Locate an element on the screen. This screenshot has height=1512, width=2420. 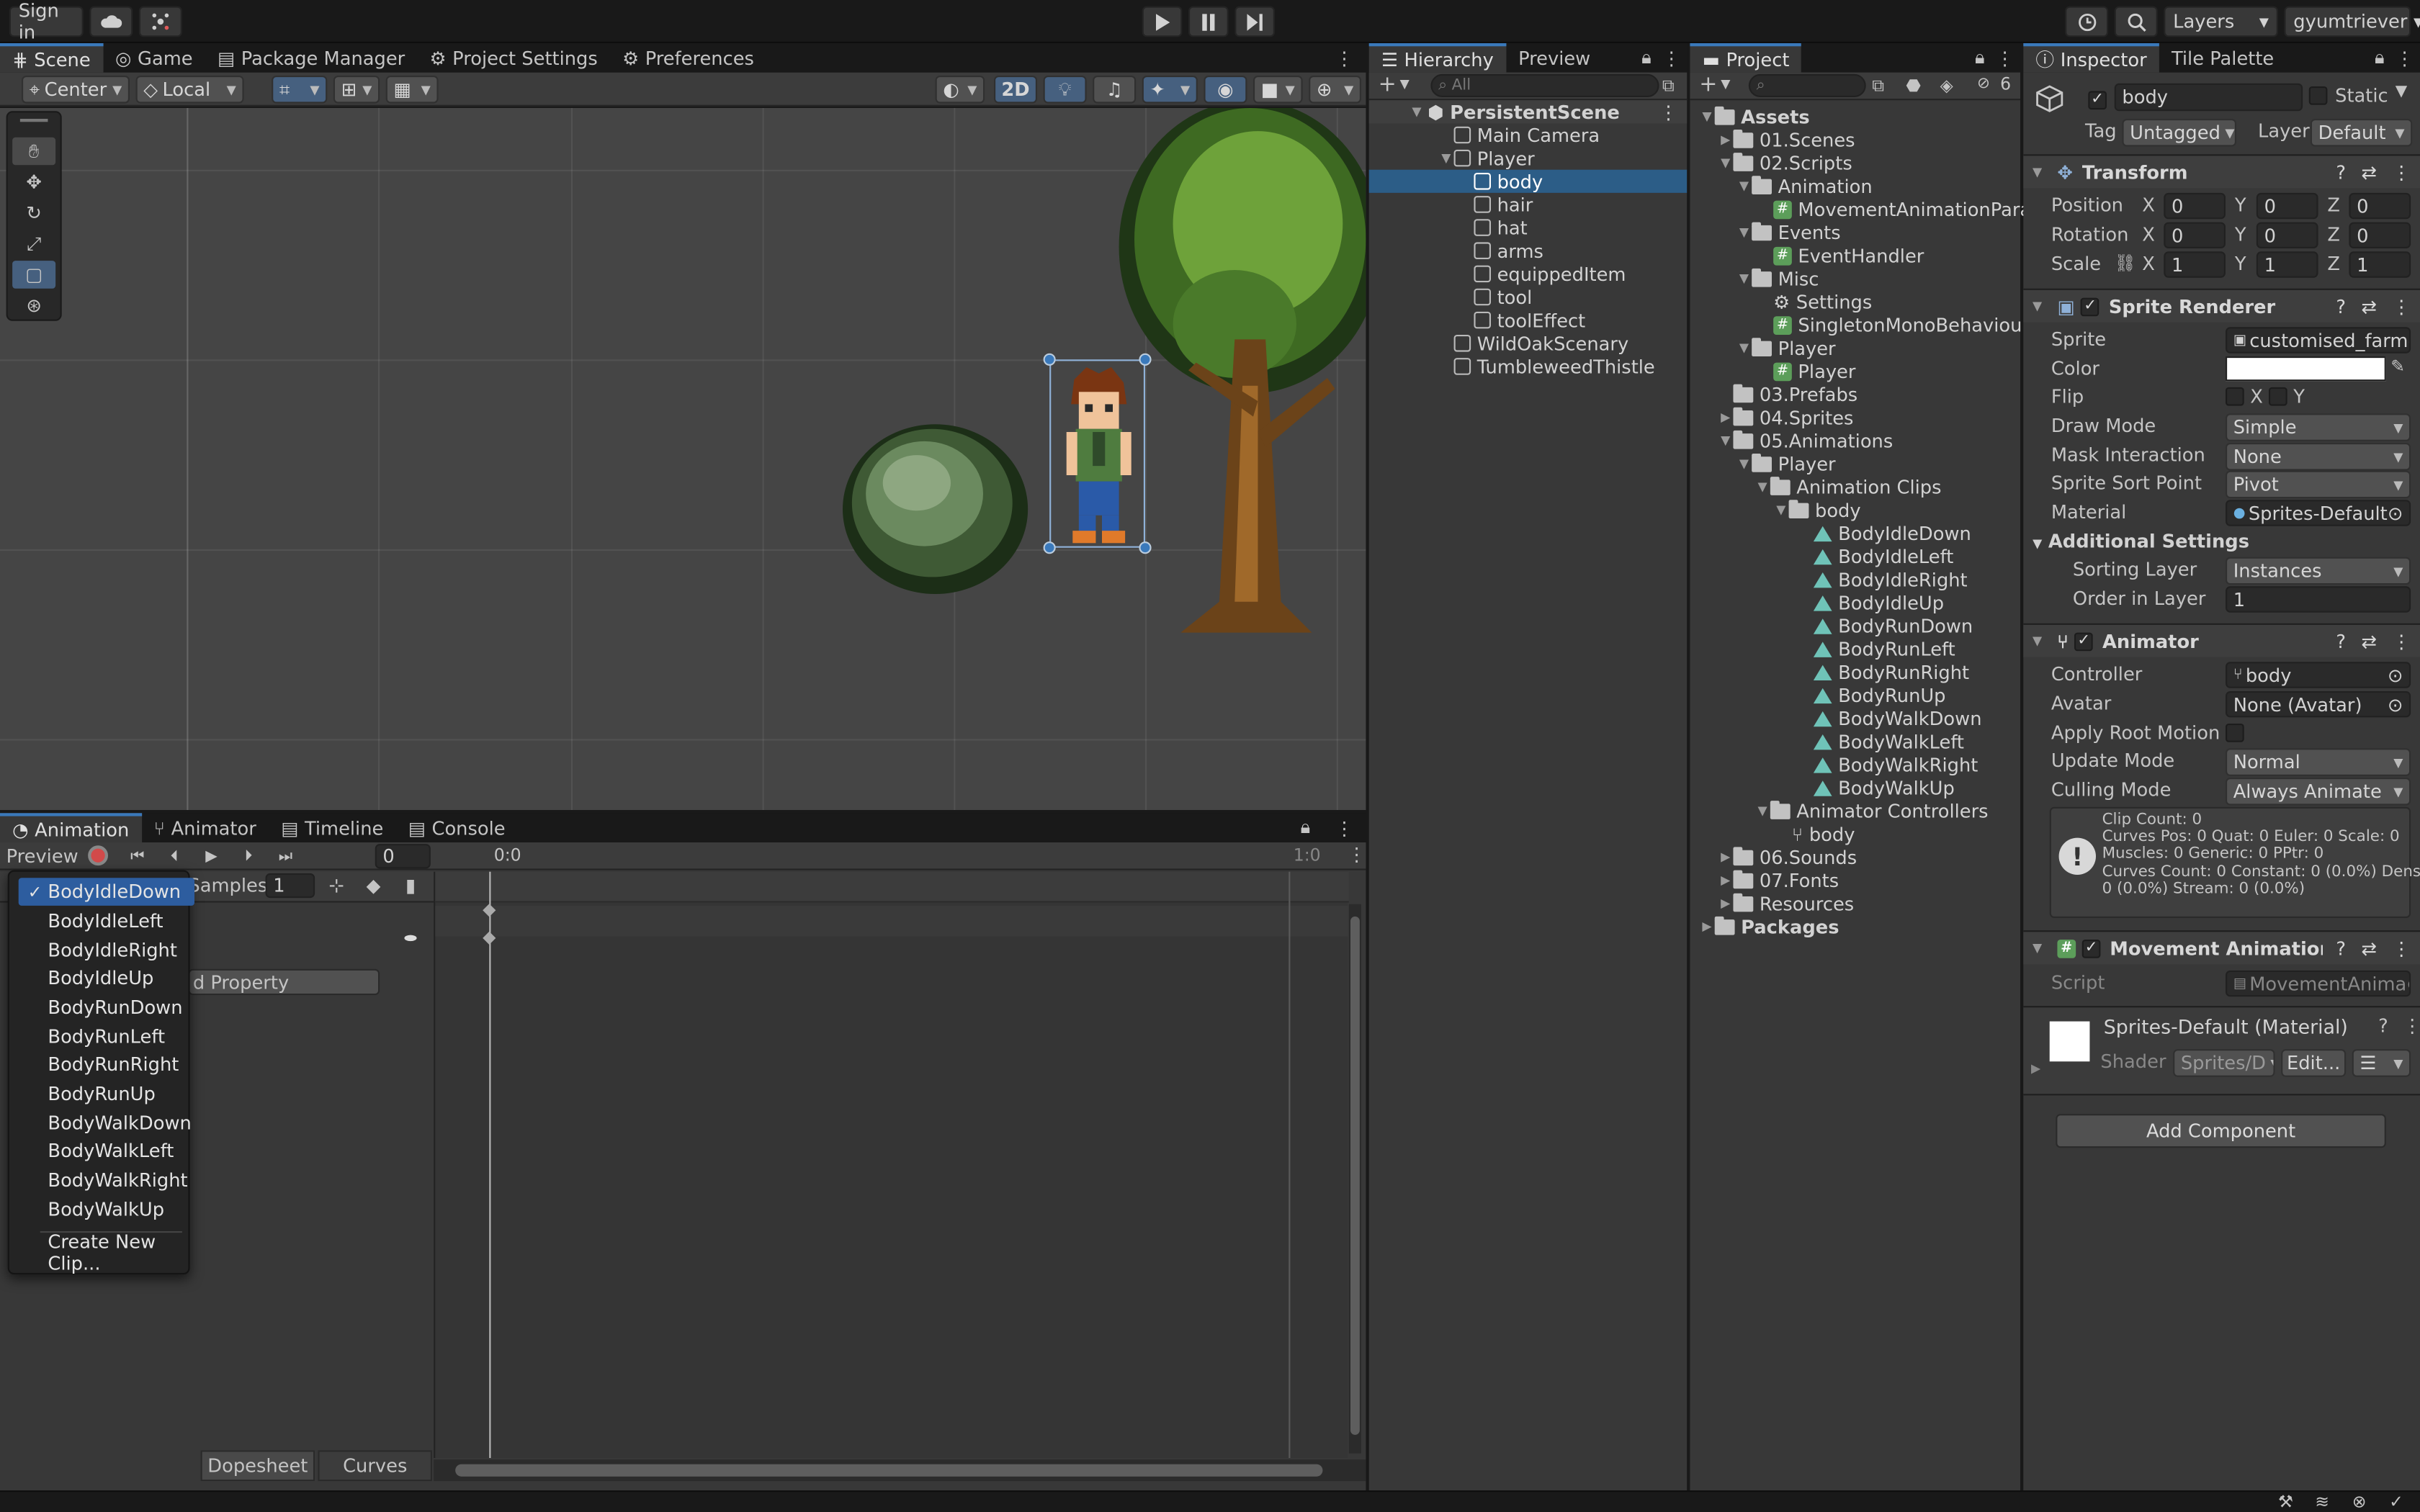
apply-root-motion-checkbox is located at coordinates (2235, 735).